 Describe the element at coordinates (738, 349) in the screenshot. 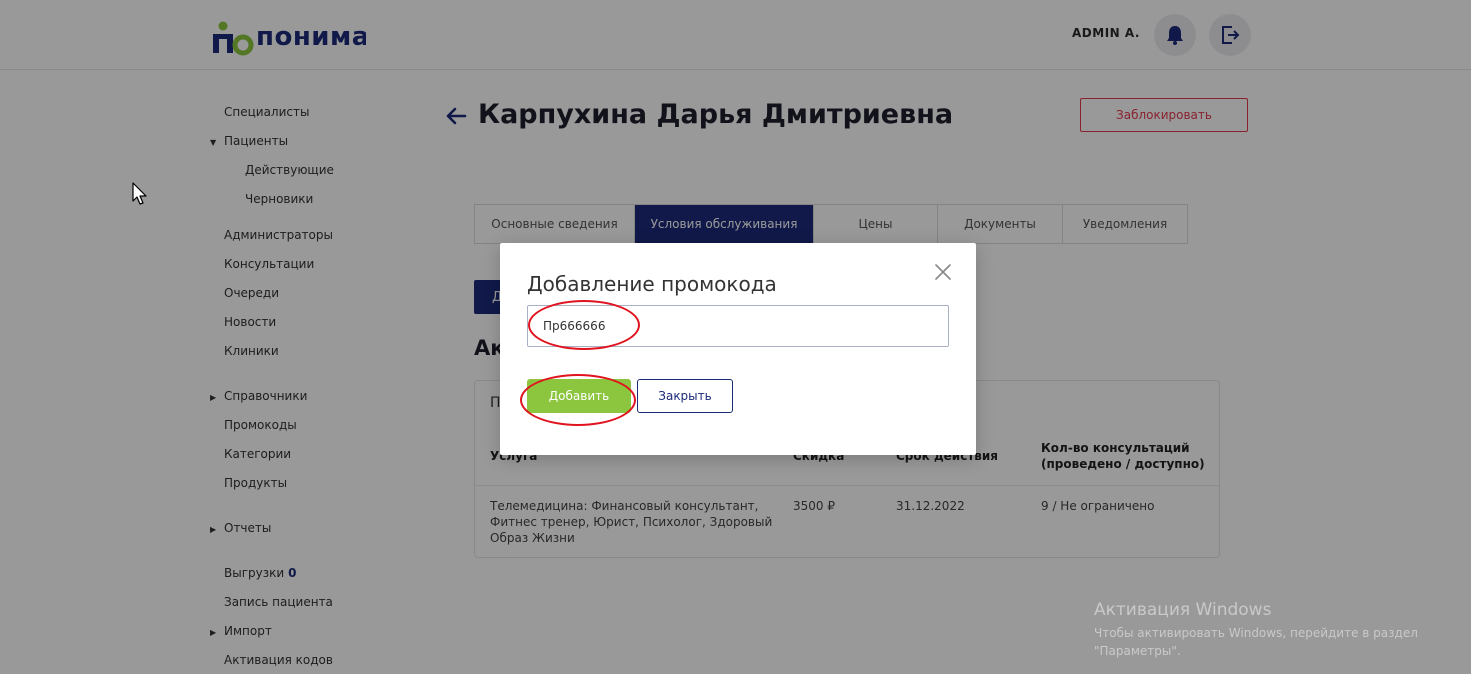

I see `add-promocode-modal: Добавление промокода Добавить Закрыть` at that location.